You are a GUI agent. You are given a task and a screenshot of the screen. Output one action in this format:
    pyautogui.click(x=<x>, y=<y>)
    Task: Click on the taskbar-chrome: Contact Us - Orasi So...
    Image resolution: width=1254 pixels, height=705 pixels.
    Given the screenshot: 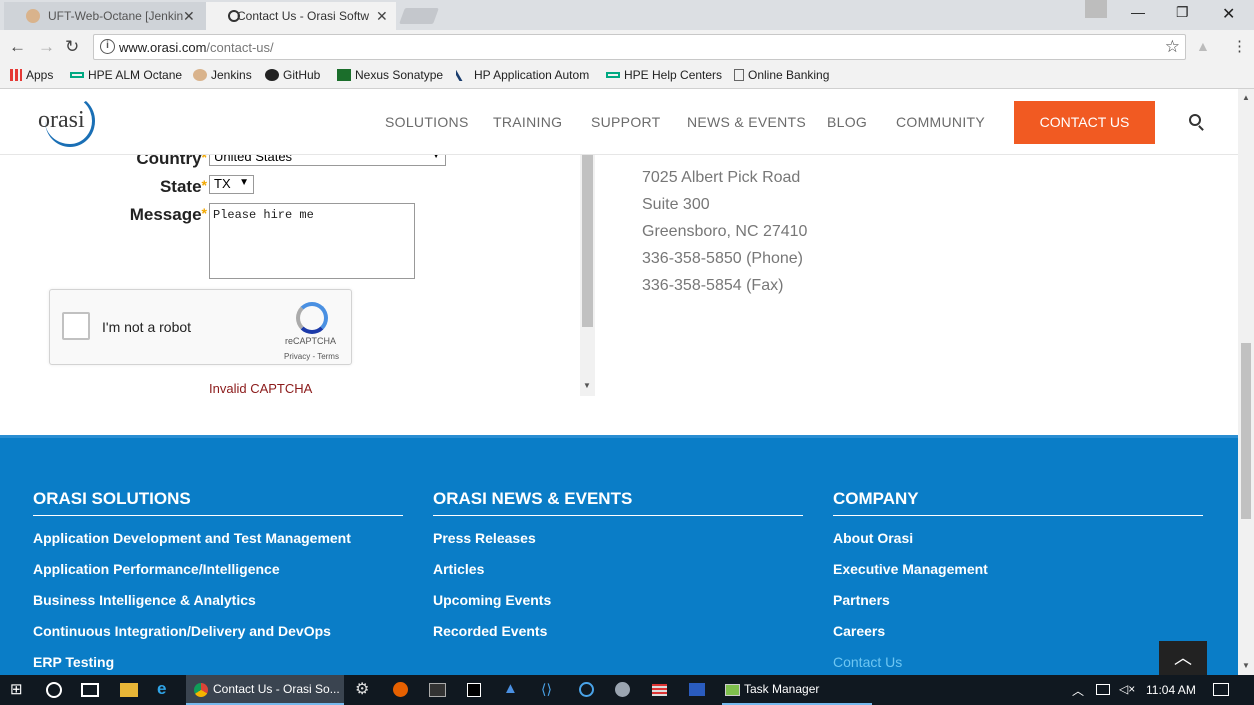 What is the action you would take?
    pyautogui.click(x=265, y=690)
    